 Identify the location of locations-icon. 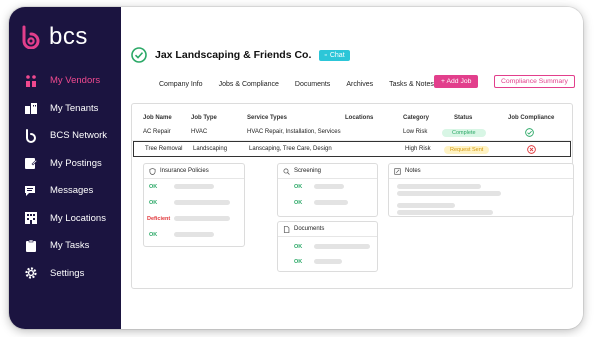
(31, 218).